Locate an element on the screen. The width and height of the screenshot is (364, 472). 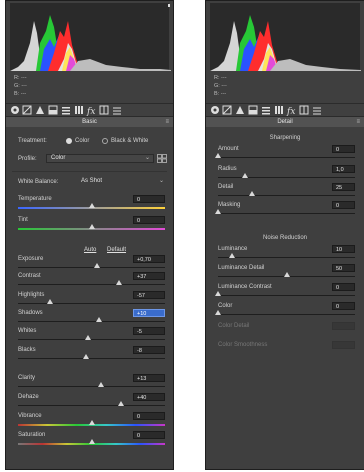
profile-browser-icon is located at coordinates (162, 158).